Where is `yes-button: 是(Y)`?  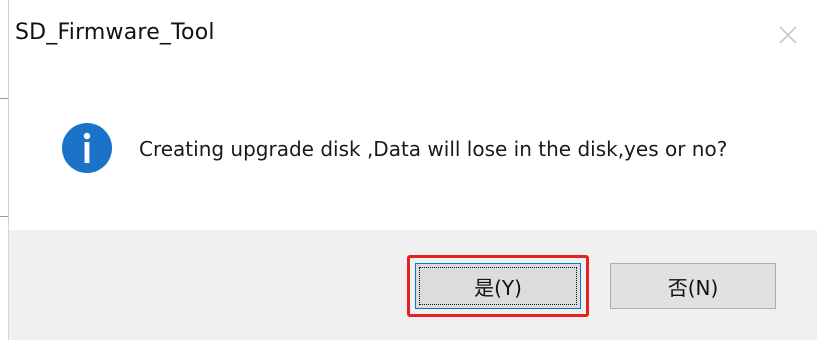 yes-button: 是(Y) is located at coordinates (498, 286).